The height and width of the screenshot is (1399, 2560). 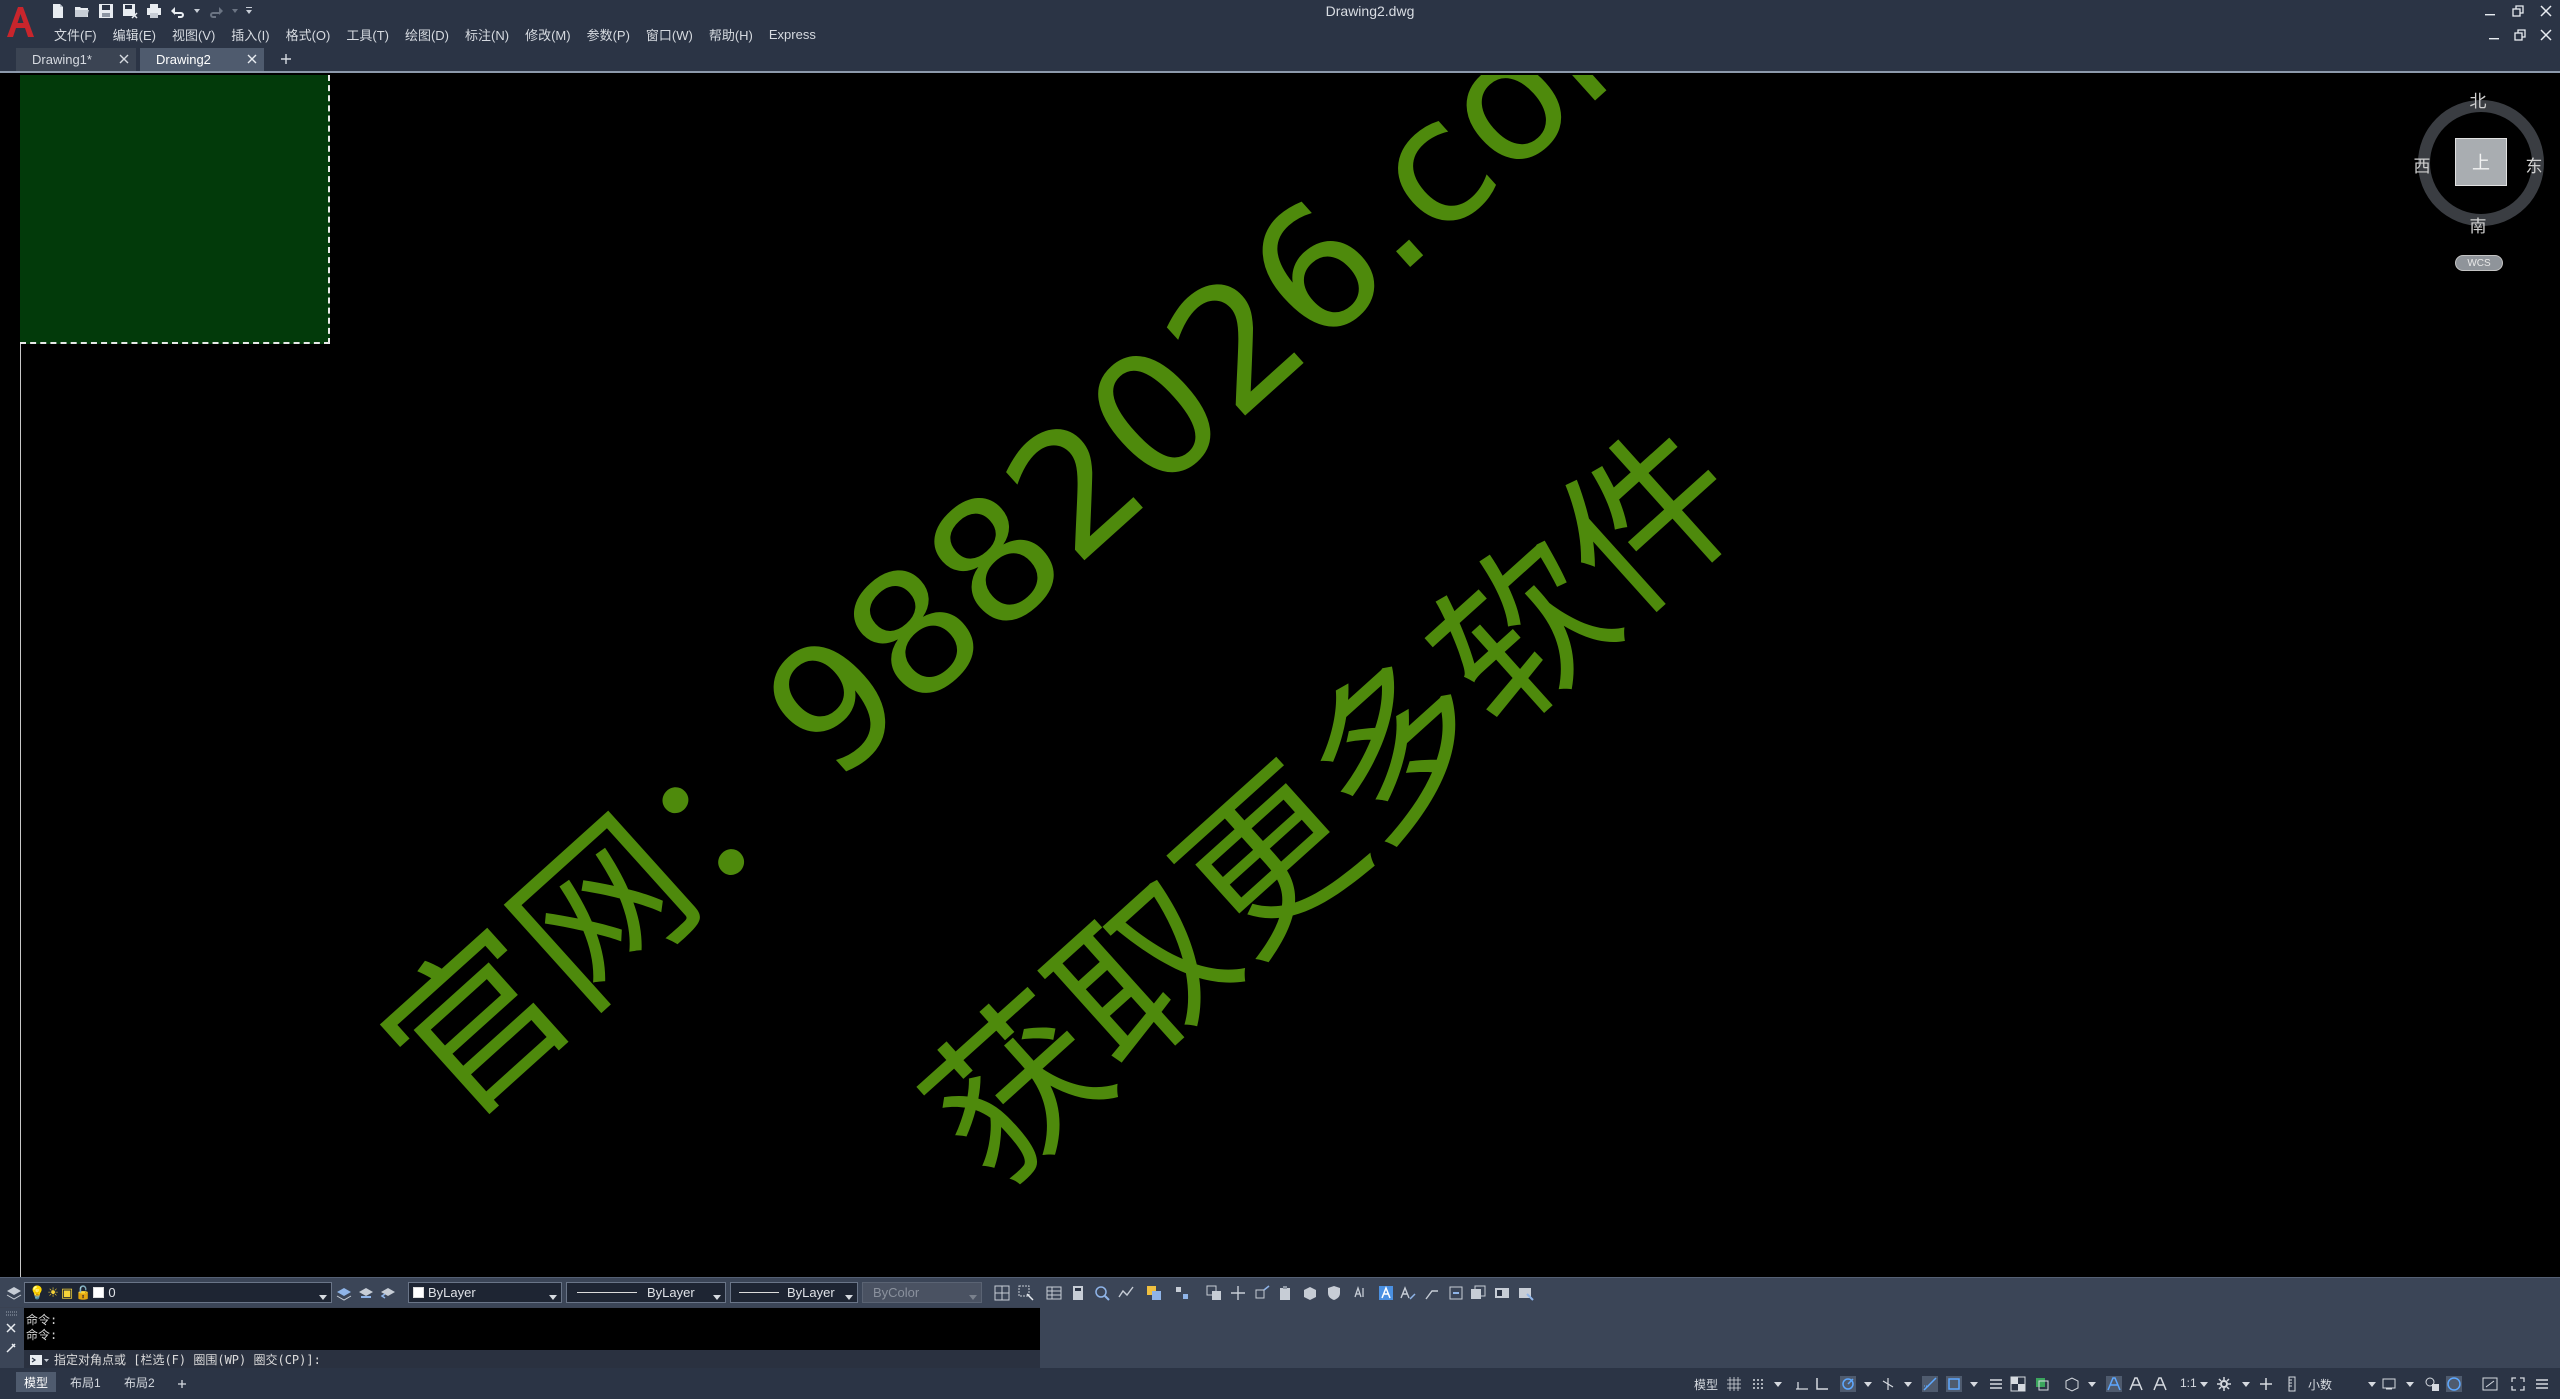 What do you see at coordinates (552, 34) in the screenshot?
I see `menu-modify: 修改(M)` at bounding box center [552, 34].